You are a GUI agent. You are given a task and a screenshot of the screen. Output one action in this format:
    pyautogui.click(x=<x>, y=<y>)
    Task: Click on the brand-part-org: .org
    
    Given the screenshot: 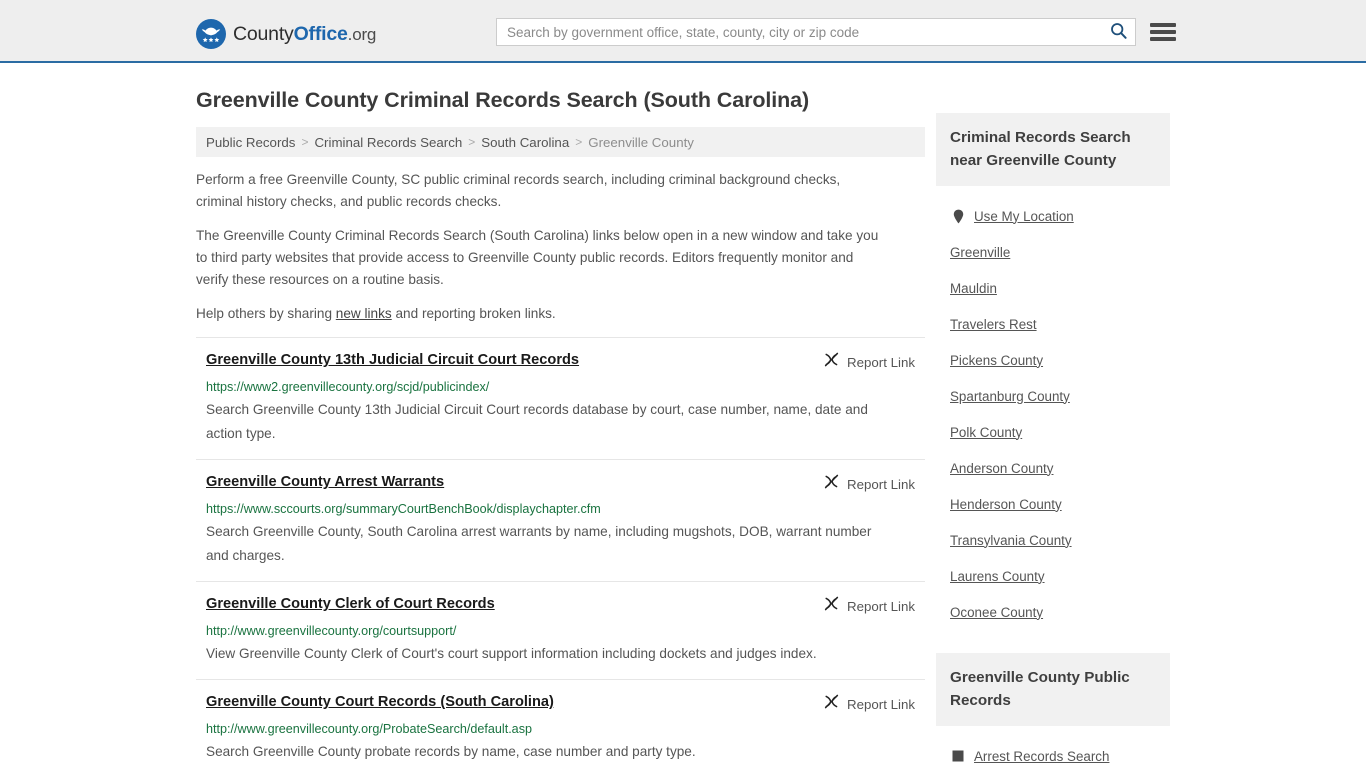 What is the action you would take?
    pyautogui.click(x=362, y=34)
    